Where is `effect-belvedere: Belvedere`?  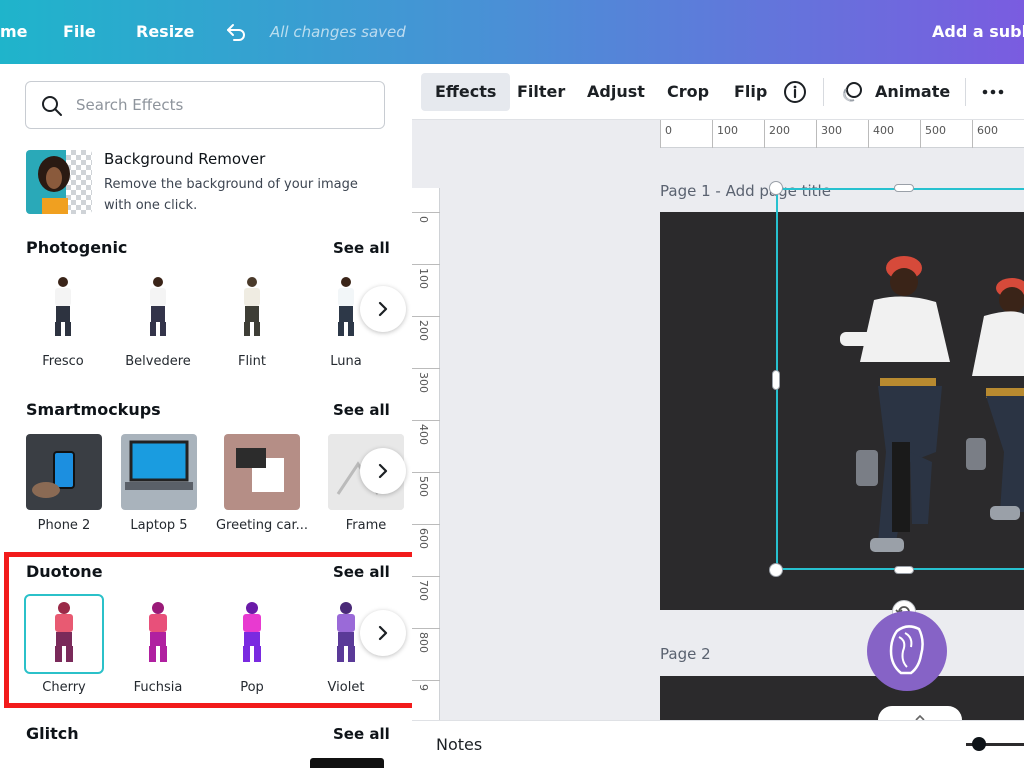
effect-belvedere: Belvedere is located at coordinates (159, 319).